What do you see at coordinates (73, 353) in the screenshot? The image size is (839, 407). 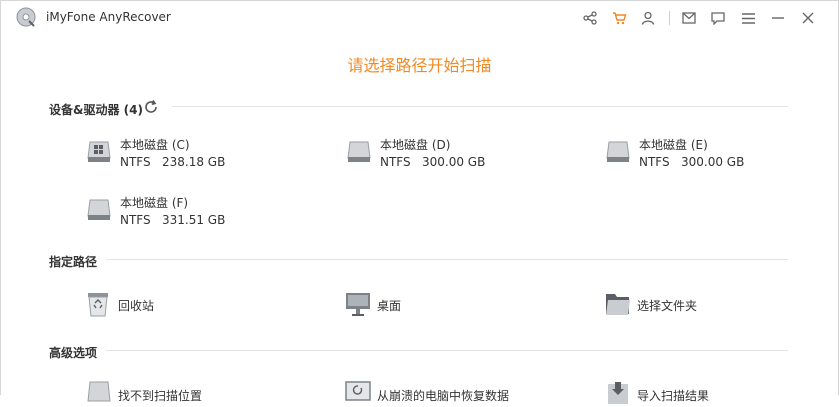 I see `section-title-advanced: 高级选项` at bounding box center [73, 353].